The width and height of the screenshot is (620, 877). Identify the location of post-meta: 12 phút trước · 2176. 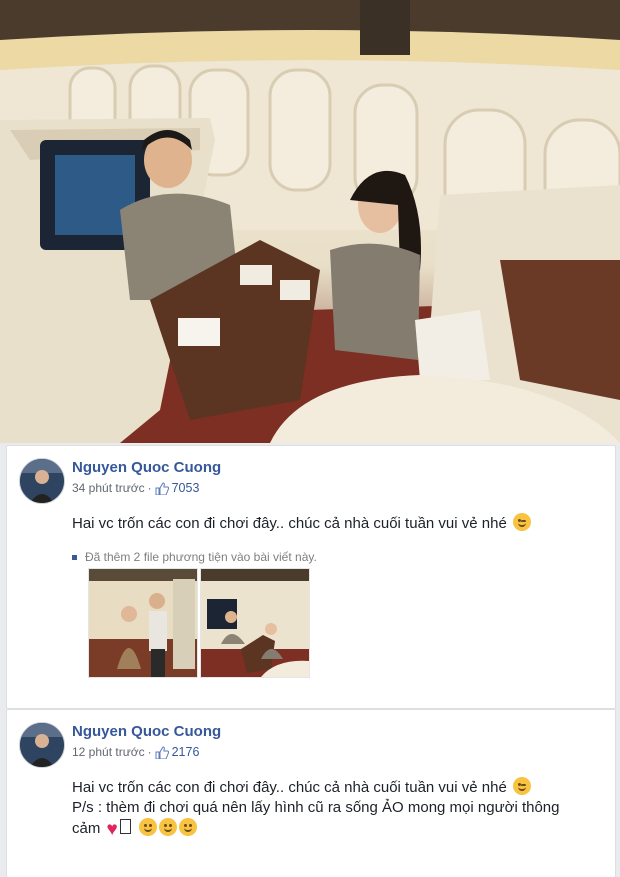
(135, 752).